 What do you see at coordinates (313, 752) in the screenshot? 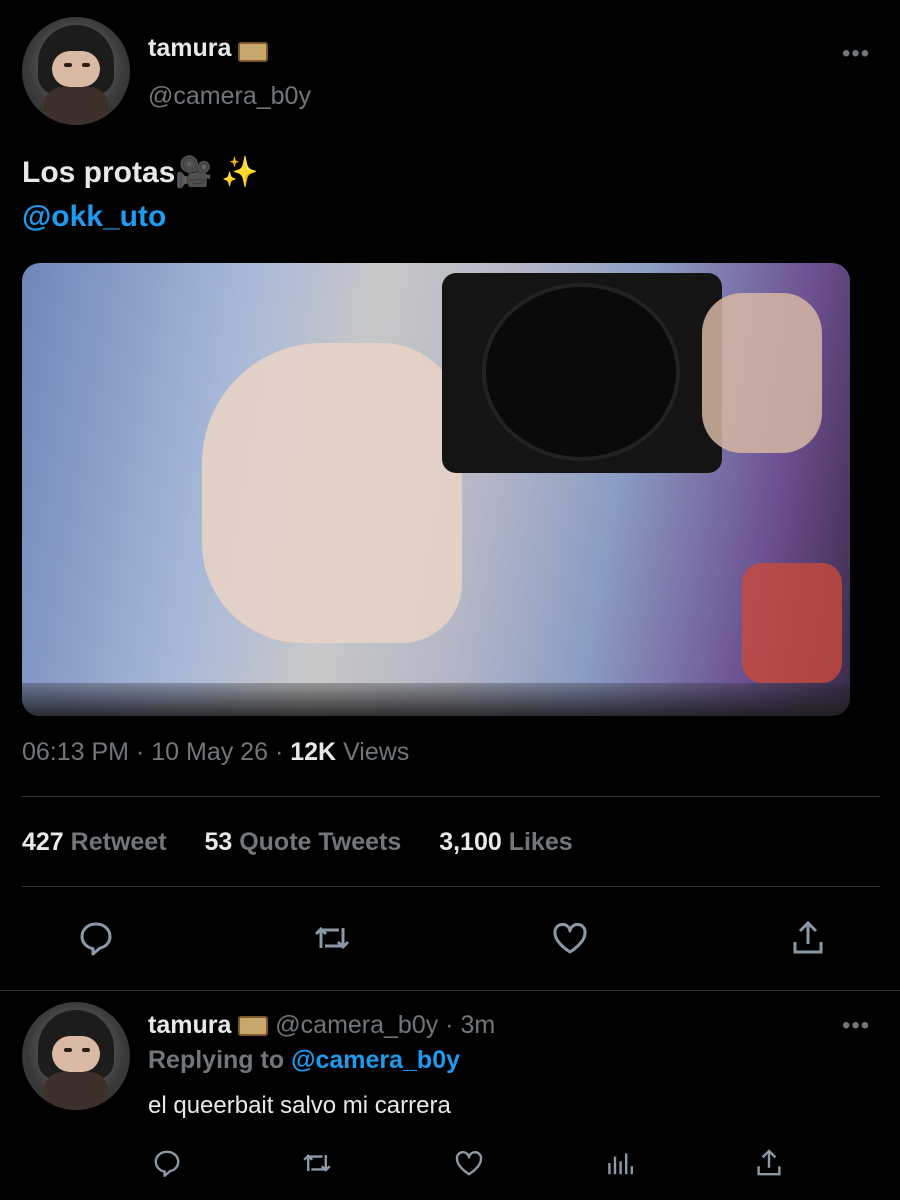
I see `views-count: 12K` at bounding box center [313, 752].